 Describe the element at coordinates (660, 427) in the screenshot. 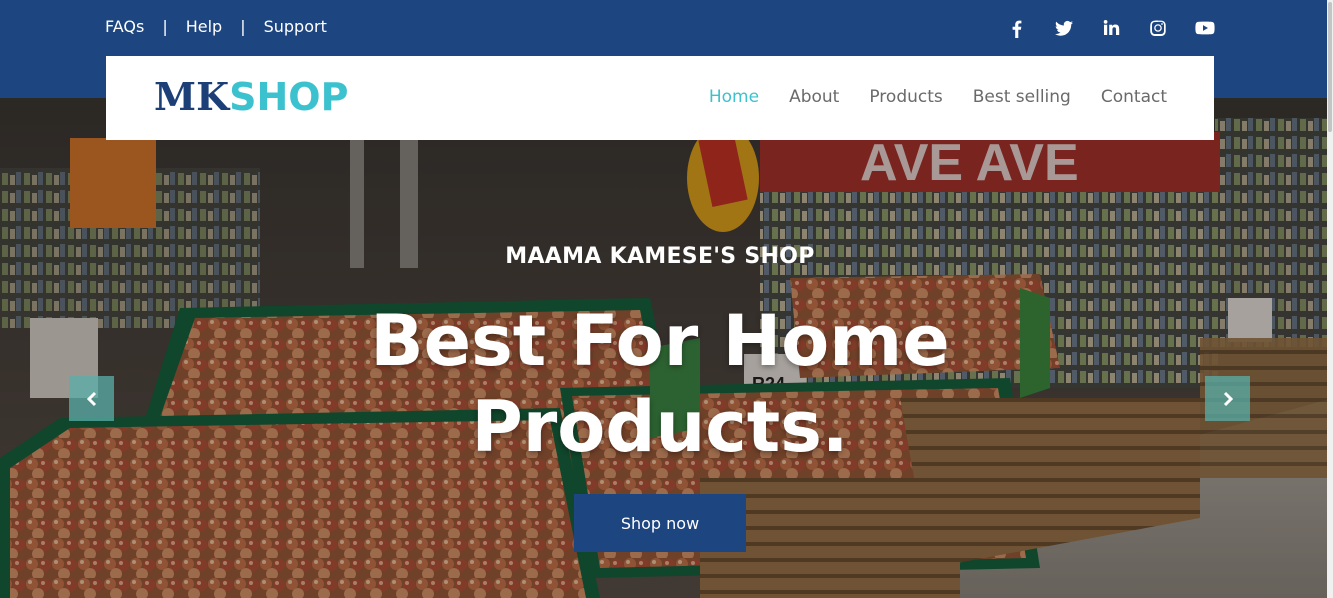

I see `hero-title-line2: Products.` at that location.